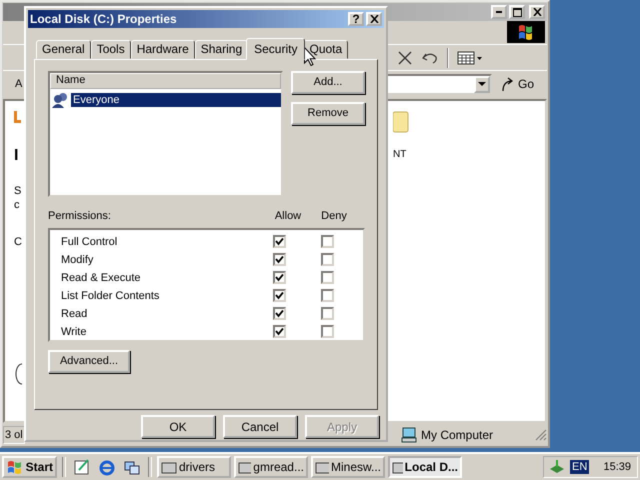 This screenshot has height=480, width=640. What do you see at coordinates (18, 191) in the screenshot?
I see `pane-text: S` at bounding box center [18, 191].